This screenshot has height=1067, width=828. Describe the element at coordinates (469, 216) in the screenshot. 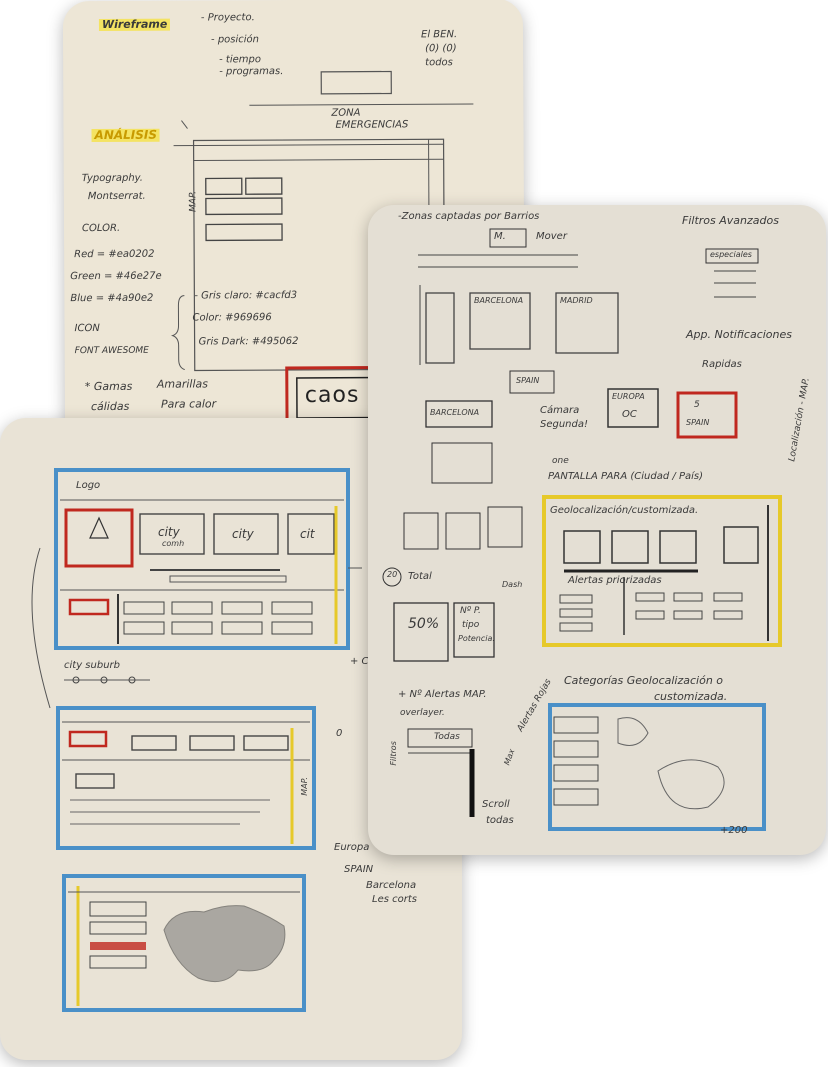

I see `zones-heading: -Zonas captadas por Barrios` at that location.